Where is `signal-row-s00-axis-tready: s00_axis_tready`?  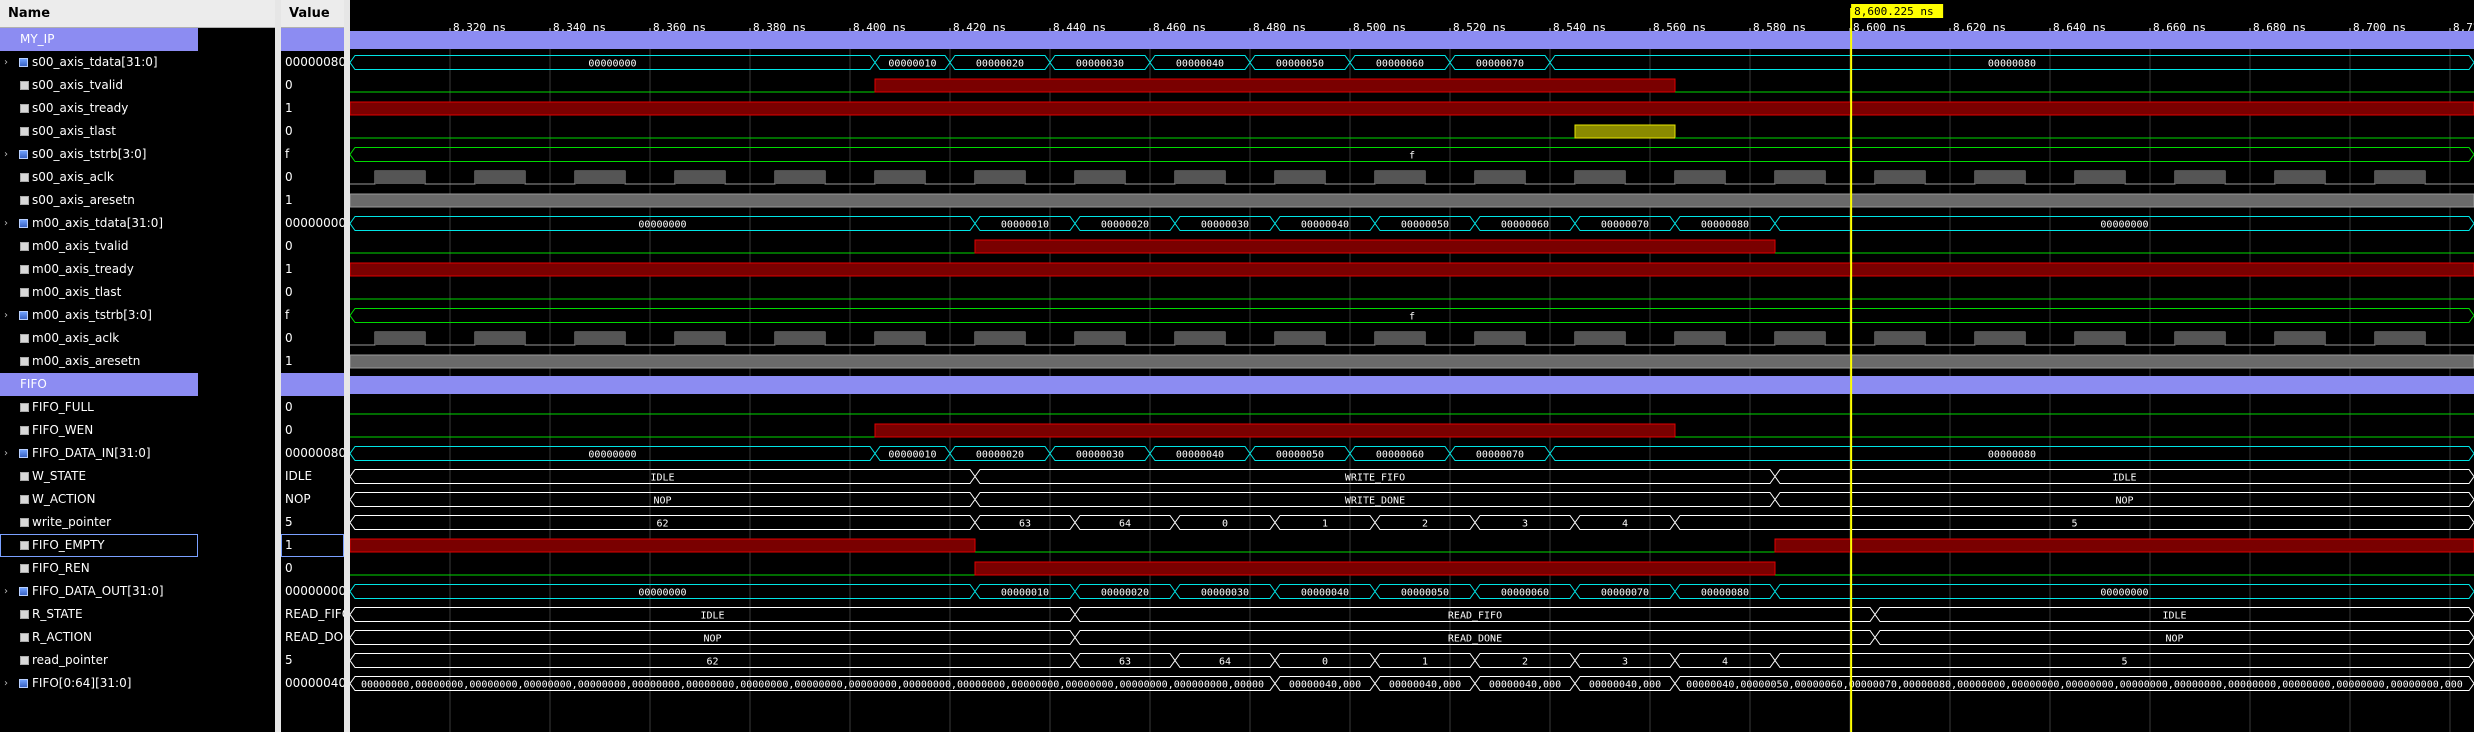
signal-row-s00-axis-tready: s00_axis_tready is located at coordinates (137, 108).